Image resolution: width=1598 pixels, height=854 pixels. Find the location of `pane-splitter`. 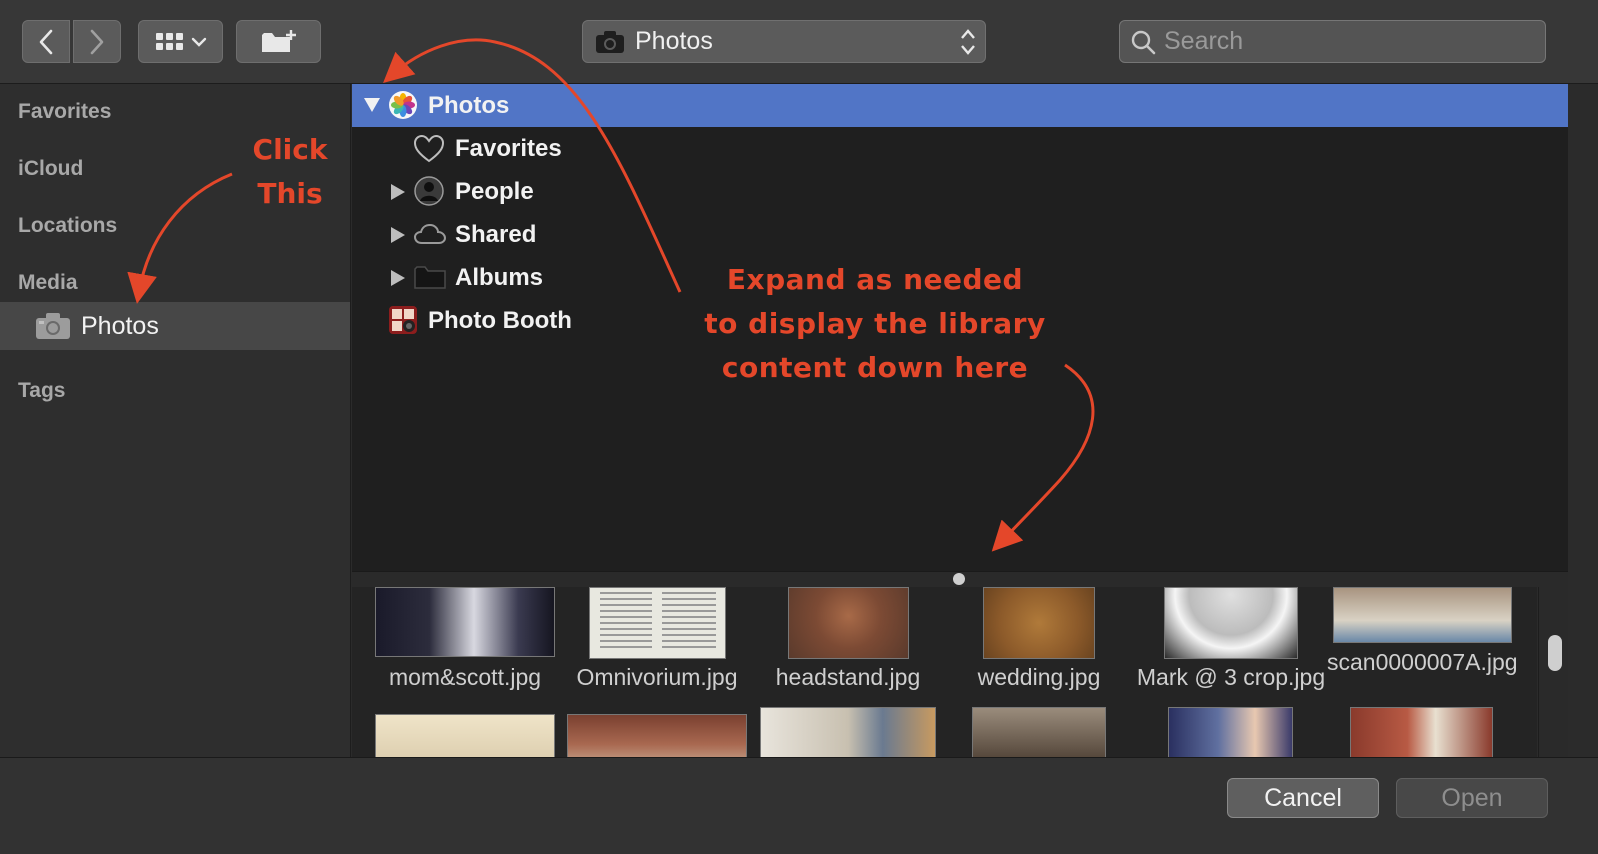

pane-splitter is located at coordinates (960, 579).